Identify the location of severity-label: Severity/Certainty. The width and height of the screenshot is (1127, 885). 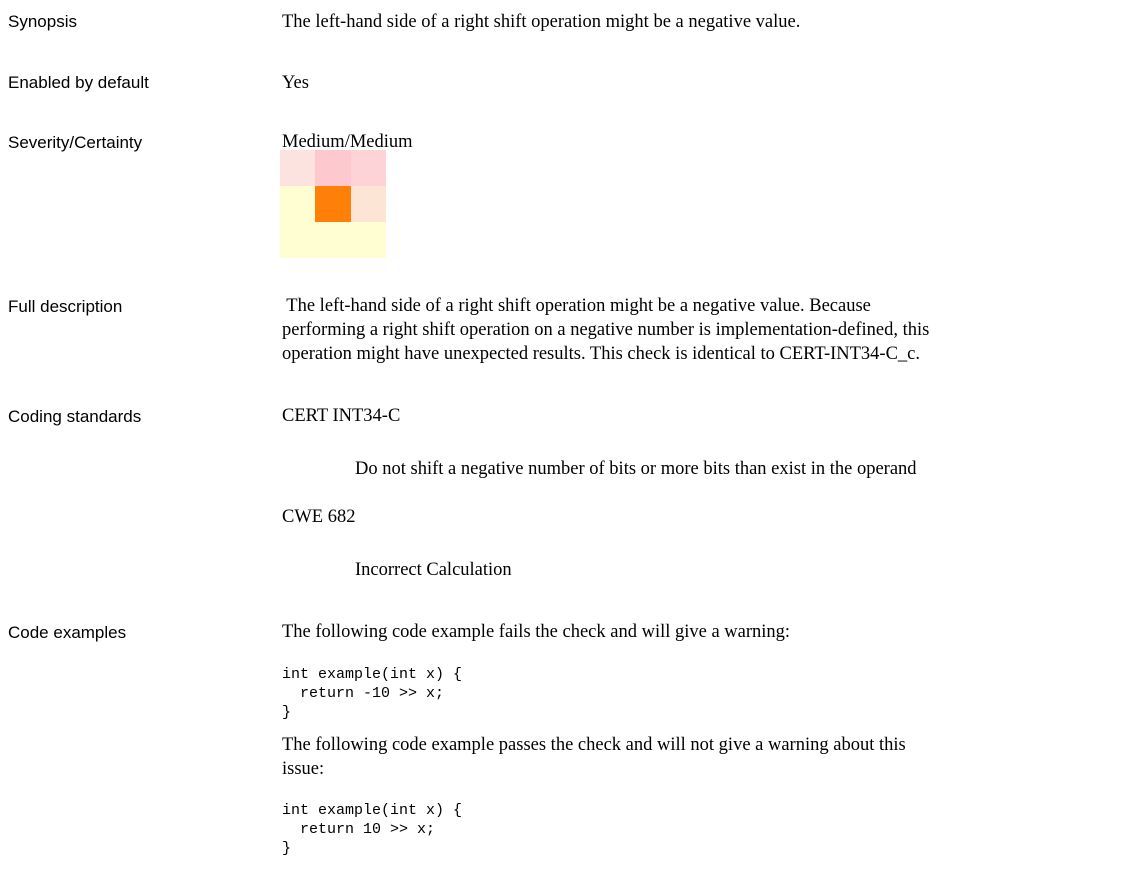
(75, 142).